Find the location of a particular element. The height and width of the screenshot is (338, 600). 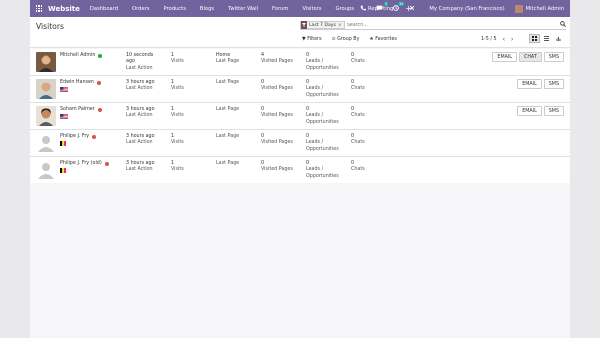

company-switcher: My Company (San Francisco) is located at coordinates (466, 9).